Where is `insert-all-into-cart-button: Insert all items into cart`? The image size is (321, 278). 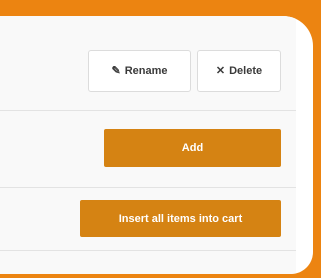 insert-all-into-cart-button: Insert all items into cart is located at coordinates (180, 218).